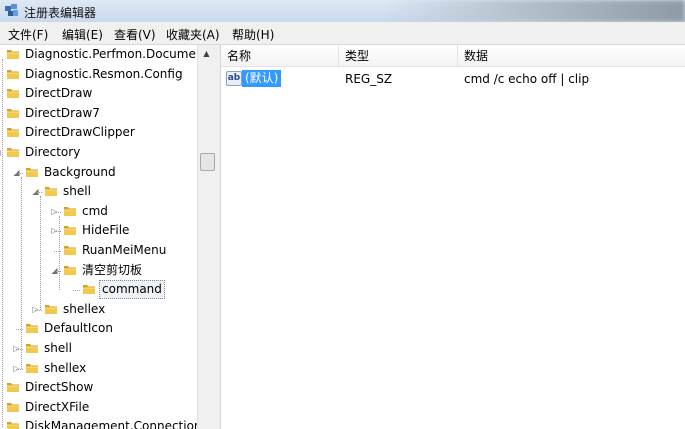 The height and width of the screenshot is (429, 685). I want to click on value-row: ab (默认) REG_SZ cmd /c echo off | clip, so click(453, 79).